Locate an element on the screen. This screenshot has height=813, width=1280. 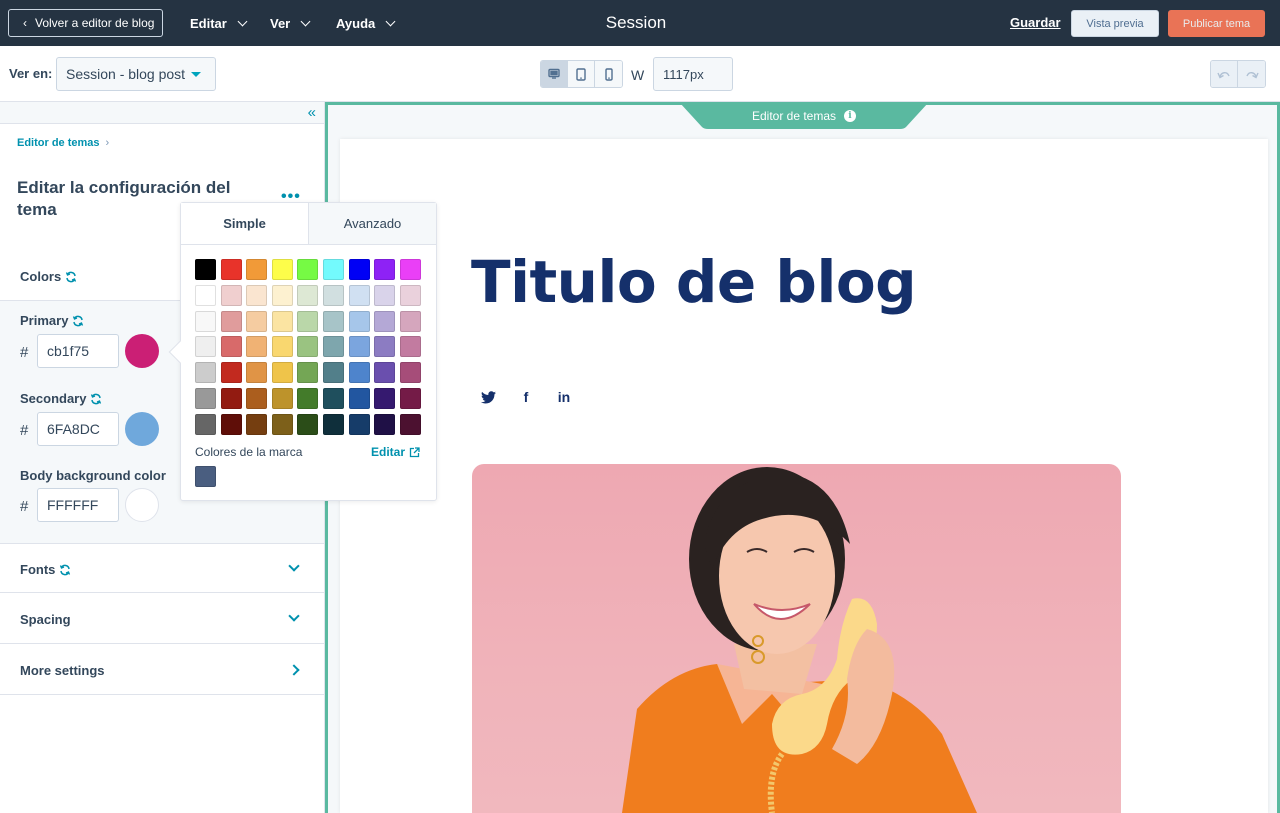
body-bg-color-swatch is located at coordinates (142, 505).